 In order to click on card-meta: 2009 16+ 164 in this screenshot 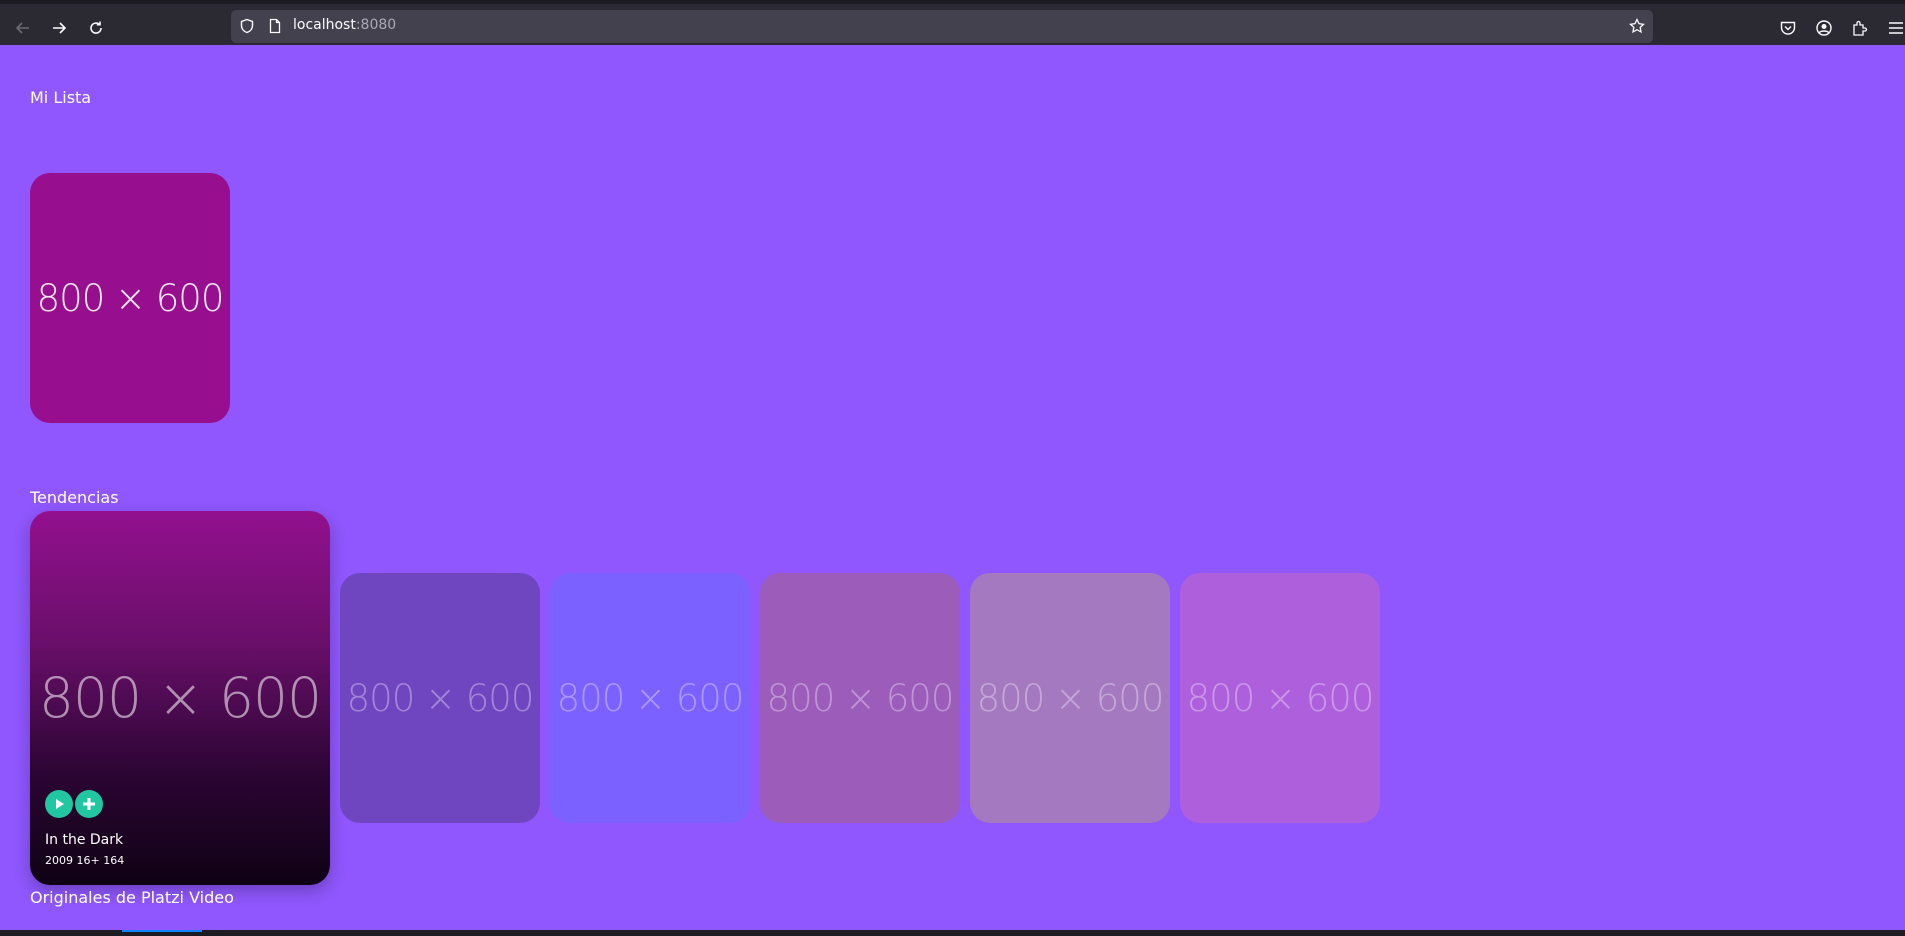, I will do `click(85, 860)`.